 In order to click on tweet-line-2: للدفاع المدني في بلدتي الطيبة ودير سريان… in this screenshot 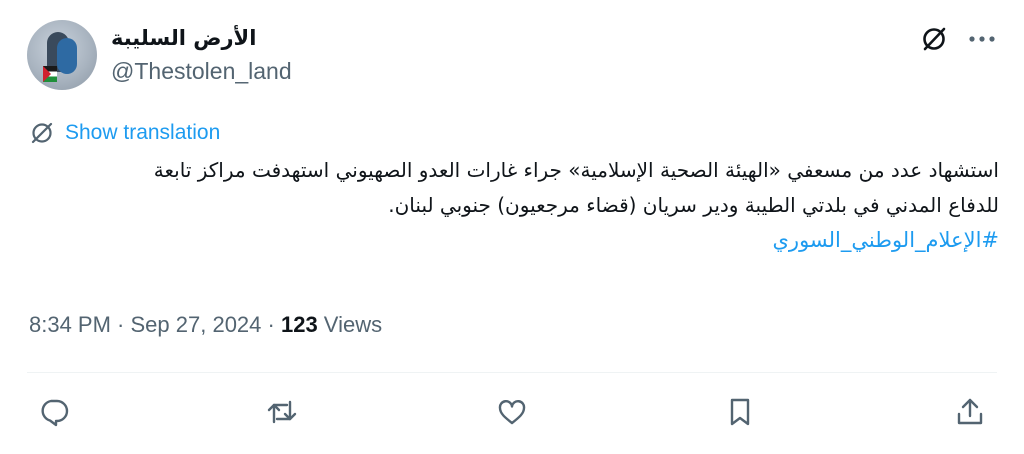, I will do `click(693, 205)`.